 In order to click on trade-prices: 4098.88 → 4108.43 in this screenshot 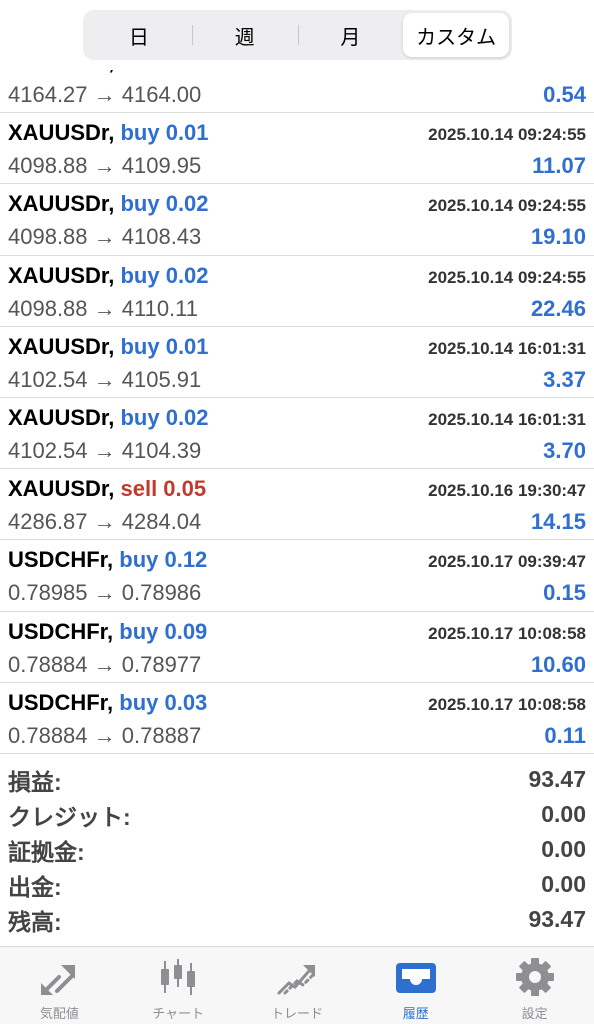, I will do `click(105, 237)`.